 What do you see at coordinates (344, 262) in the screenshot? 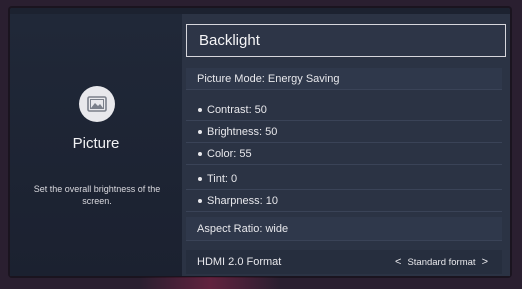
I see `hdmi-format-item: HDMI 2.0 Format < Standard format >` at bounding box center [344, 262].